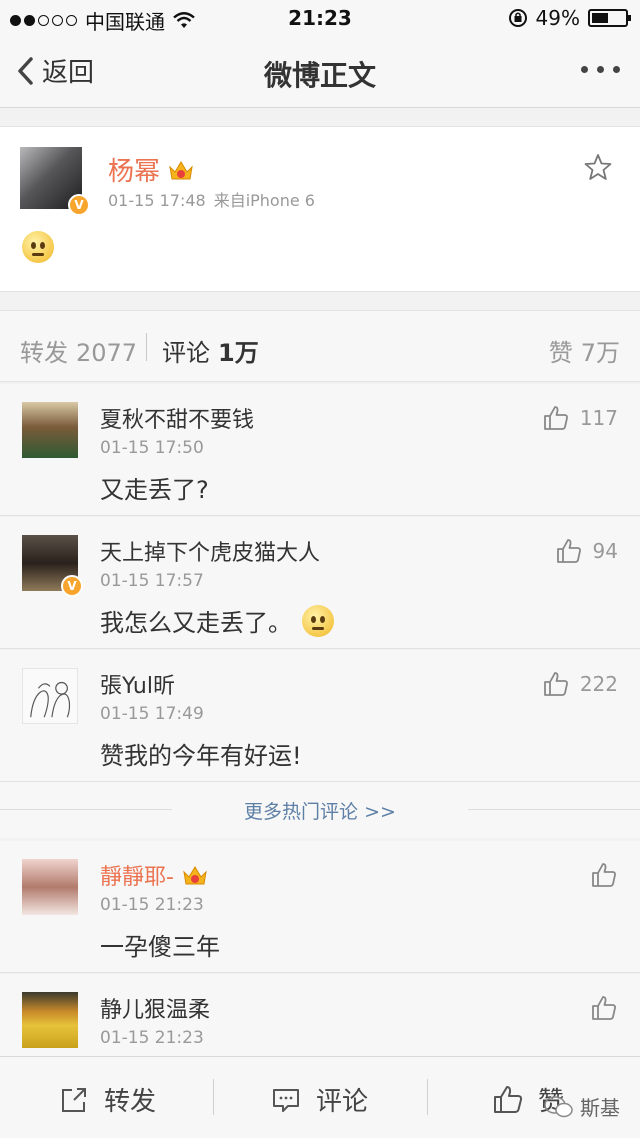  I want to click on more-hot-comments-link: 更多热门评论 >>, so click(320, 810).